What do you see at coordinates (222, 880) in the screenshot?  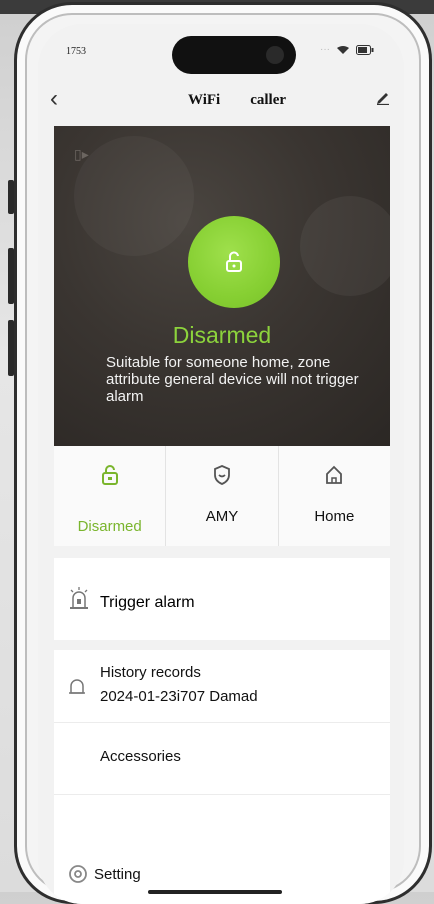 I see `setting-item: Setting` at bounding box center [222, 880].